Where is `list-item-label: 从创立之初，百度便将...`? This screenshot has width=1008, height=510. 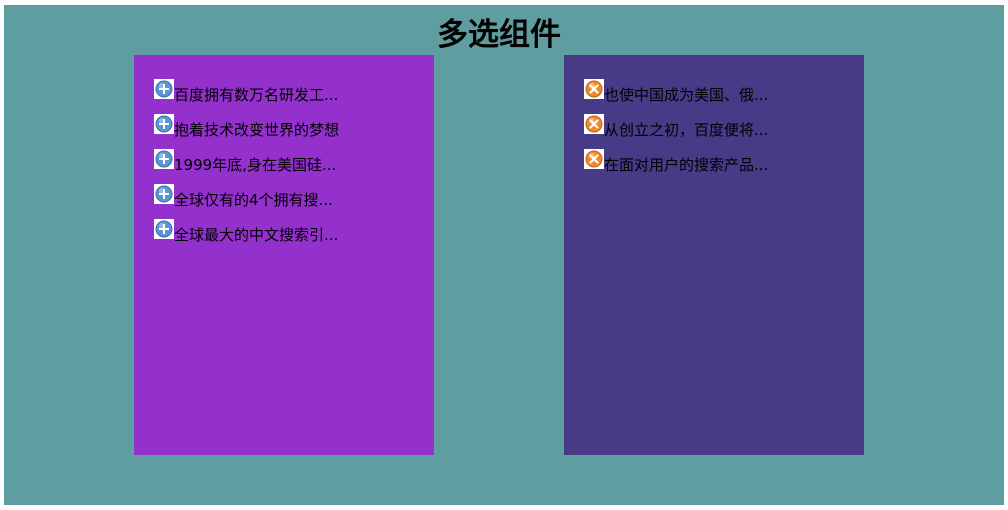
list-item-label: 从创立之初，百度便将... is located at coordinates (686, 130).